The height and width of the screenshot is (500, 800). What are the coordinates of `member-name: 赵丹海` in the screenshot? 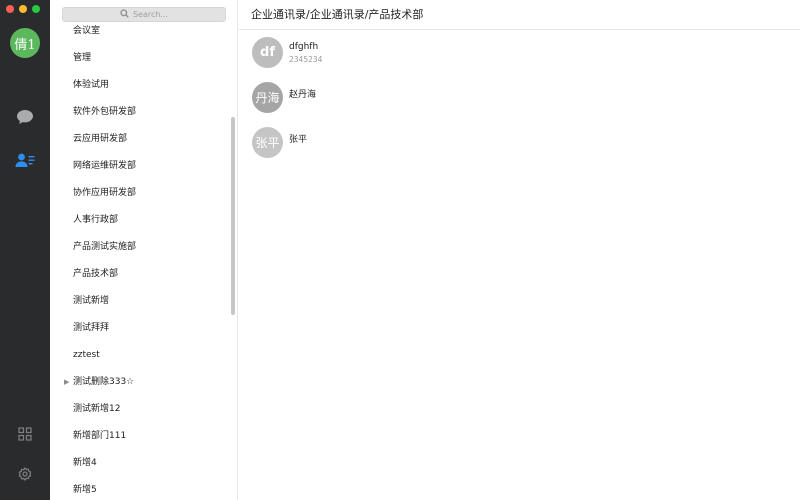 It's located at (303, 95).